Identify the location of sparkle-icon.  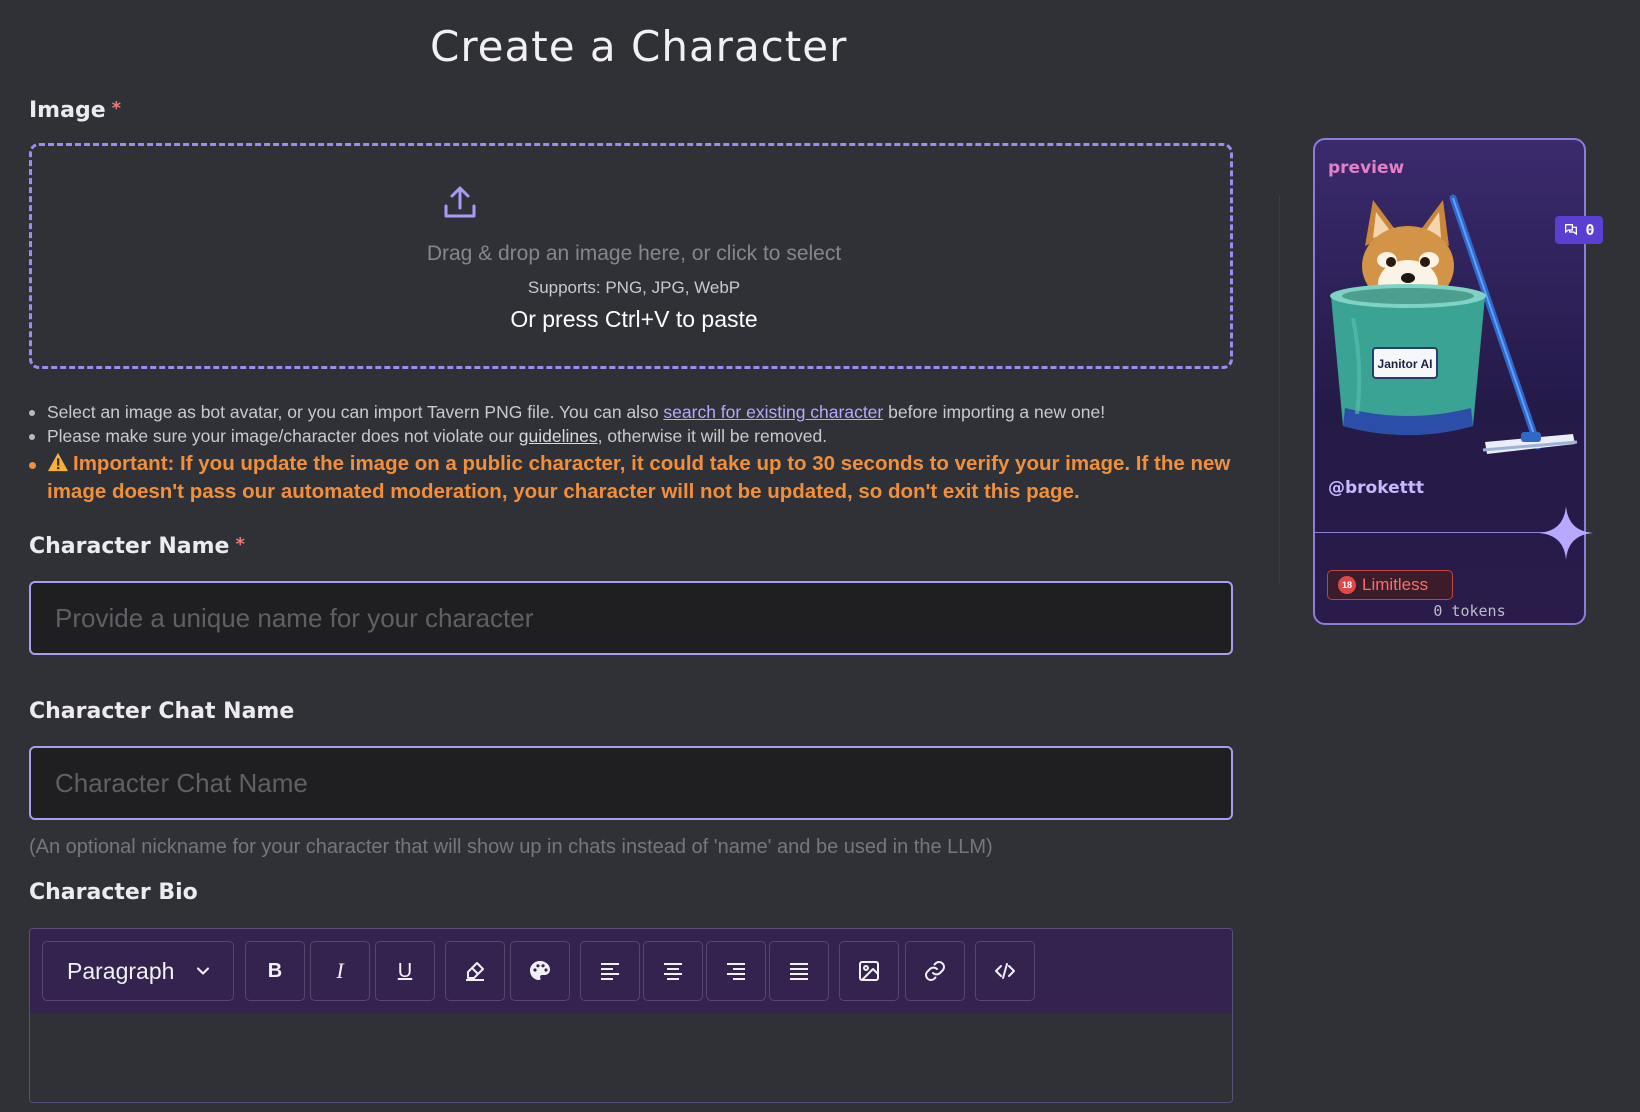
(1566, 533).